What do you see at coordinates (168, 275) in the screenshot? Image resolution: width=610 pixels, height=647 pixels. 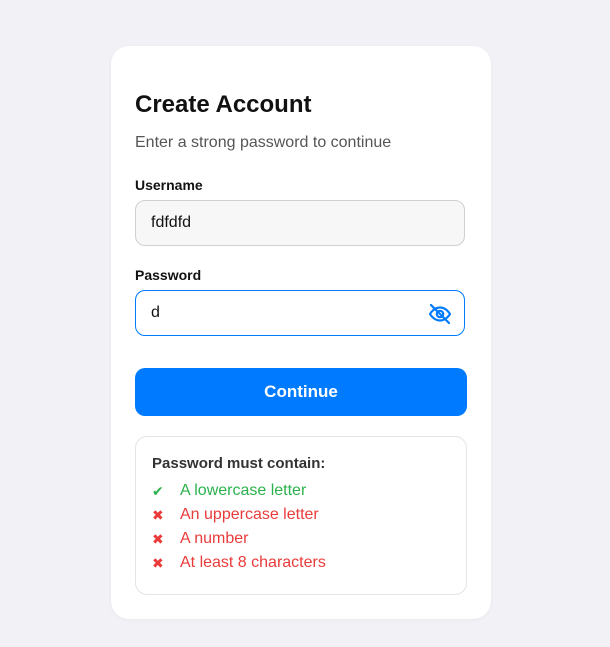 I see `password-label: Password` at bounding box center [168, 275].